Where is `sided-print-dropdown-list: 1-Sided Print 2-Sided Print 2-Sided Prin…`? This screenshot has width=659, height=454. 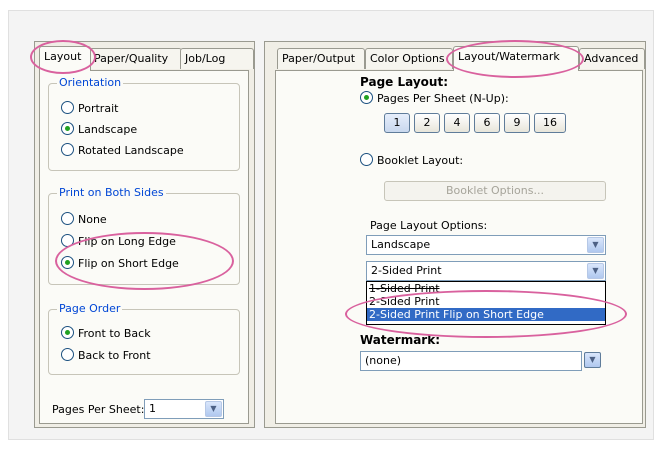 sided-print-dropdown-list: 1-Sided Print 2-Sided Print 2-Sided Prin… is located at coordinates (486, 303).